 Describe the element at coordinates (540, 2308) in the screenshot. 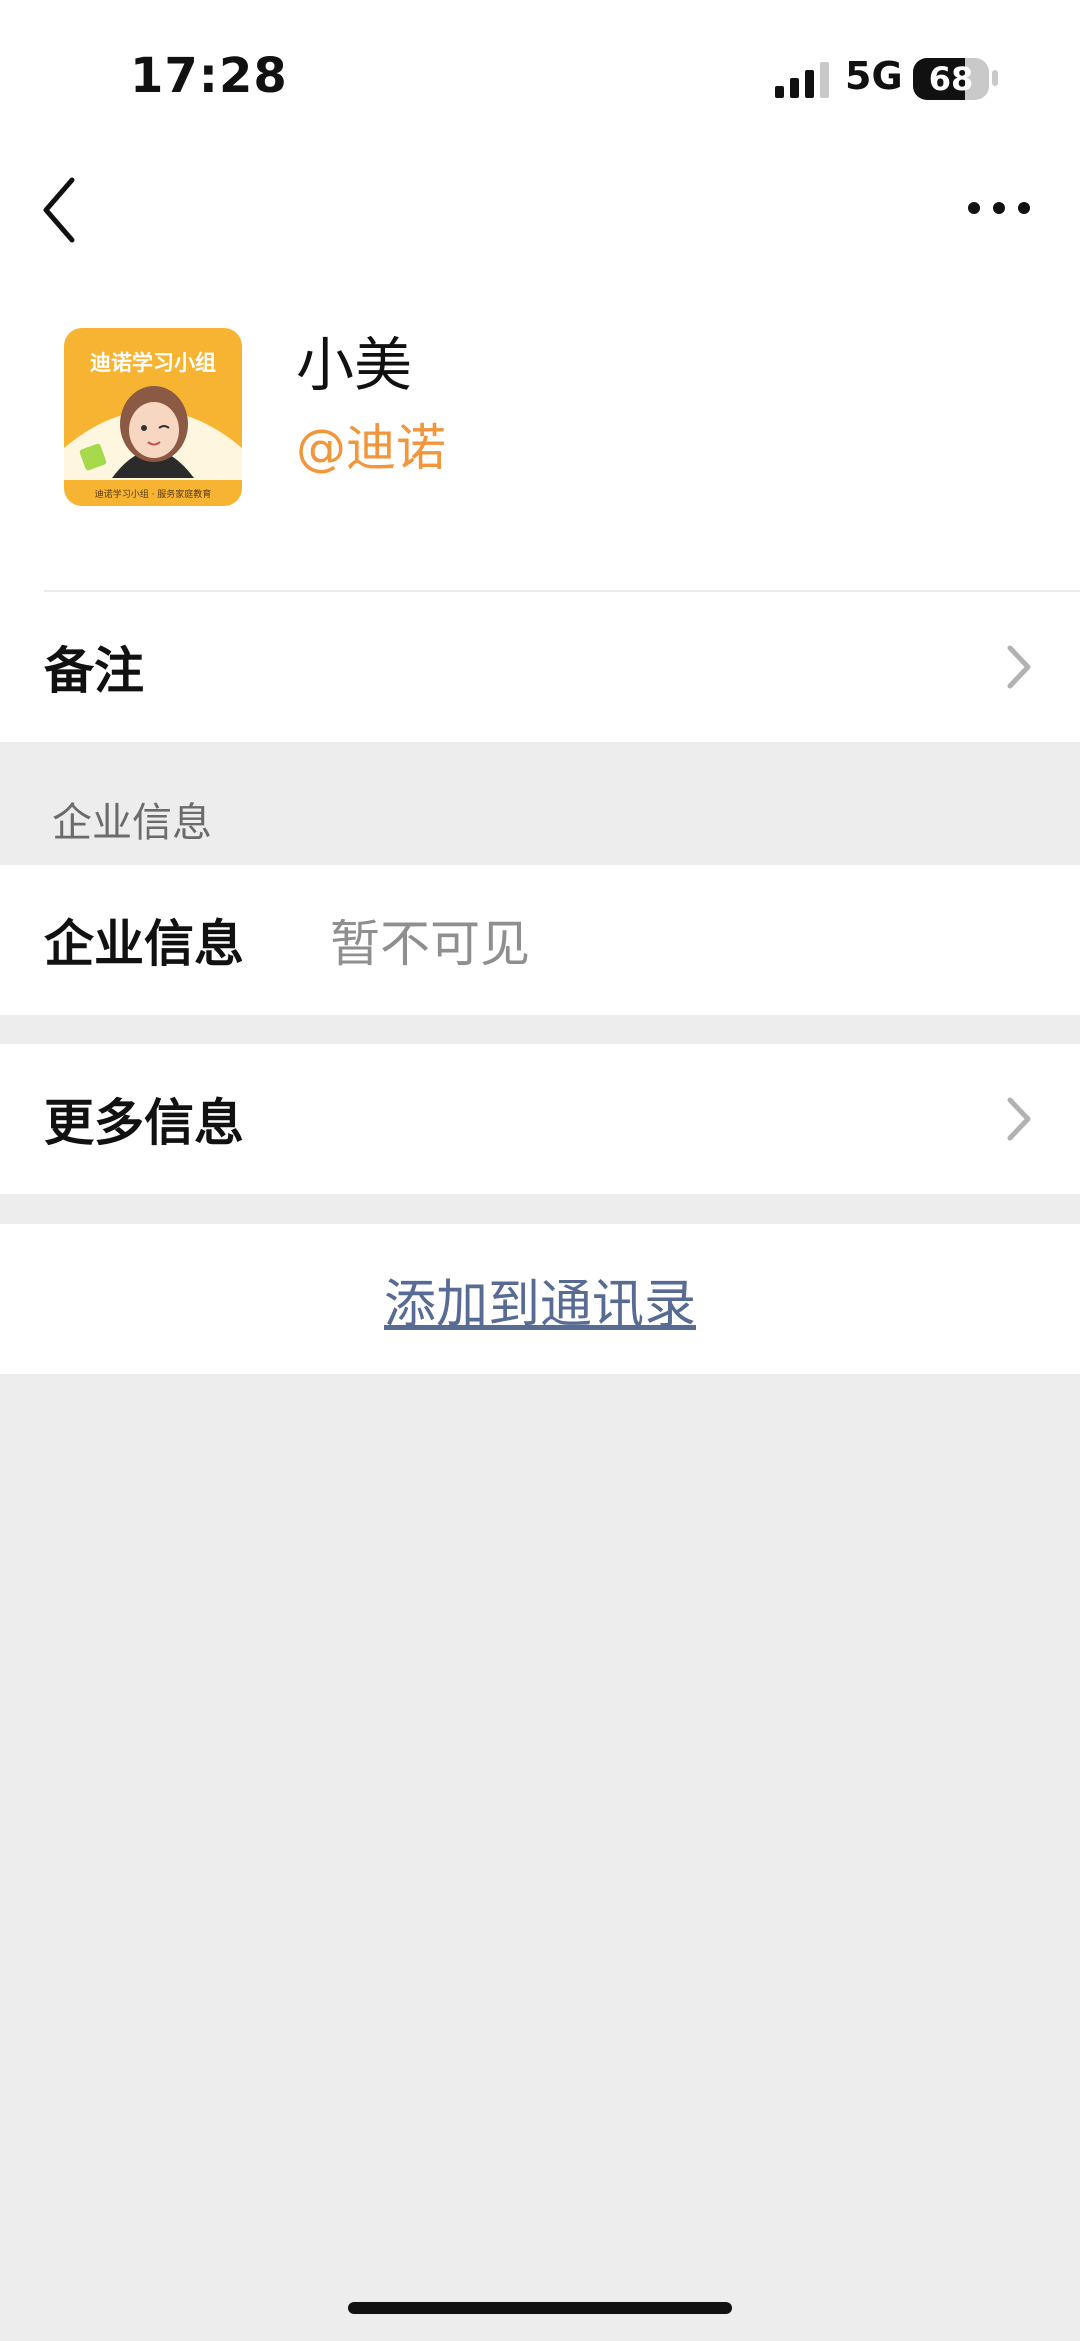

I see `home-indicator` at that location.